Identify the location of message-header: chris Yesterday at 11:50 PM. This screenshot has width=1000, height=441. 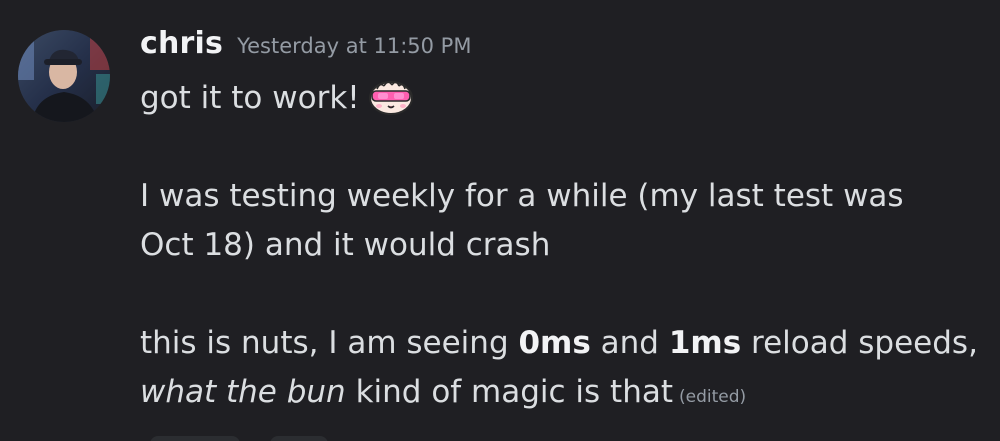
(305, 48).